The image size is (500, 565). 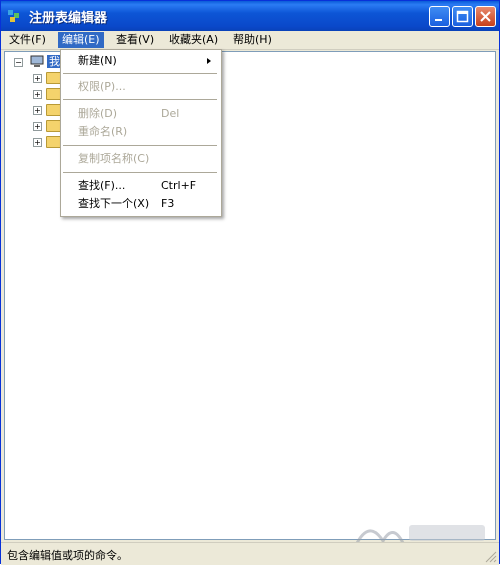 I want to click on menu-item-copy-key-name: 复制项名称(C), so click(x=140, y=159).